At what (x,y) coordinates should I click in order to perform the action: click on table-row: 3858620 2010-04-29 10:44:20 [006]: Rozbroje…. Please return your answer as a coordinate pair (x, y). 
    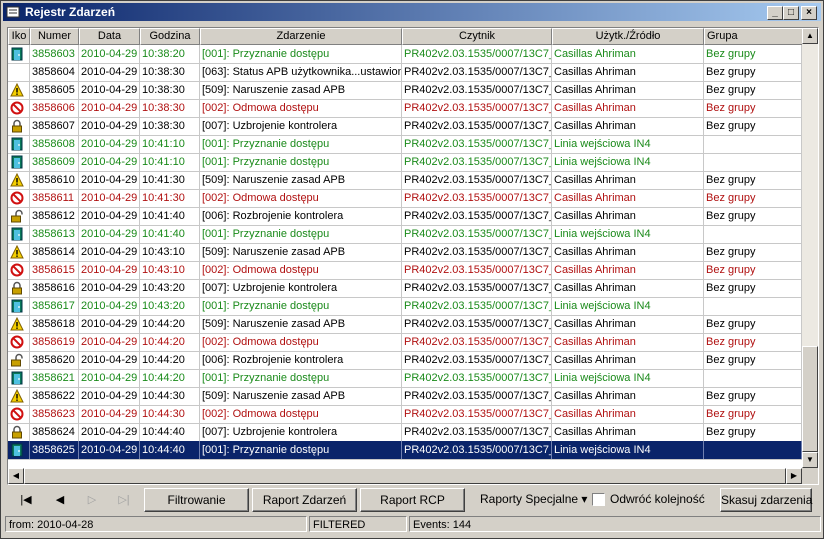
    Looking at the image, I should click on (405, 360).